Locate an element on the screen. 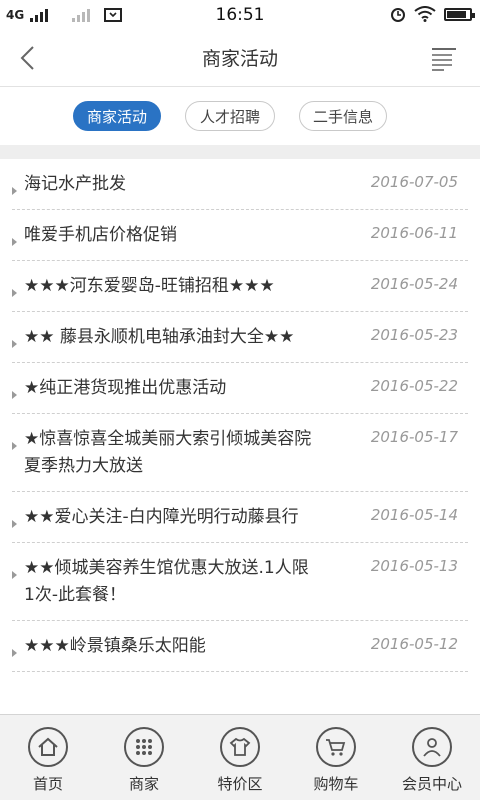  status-bar: 4G 16:51 is located at coordinates (240, 15).